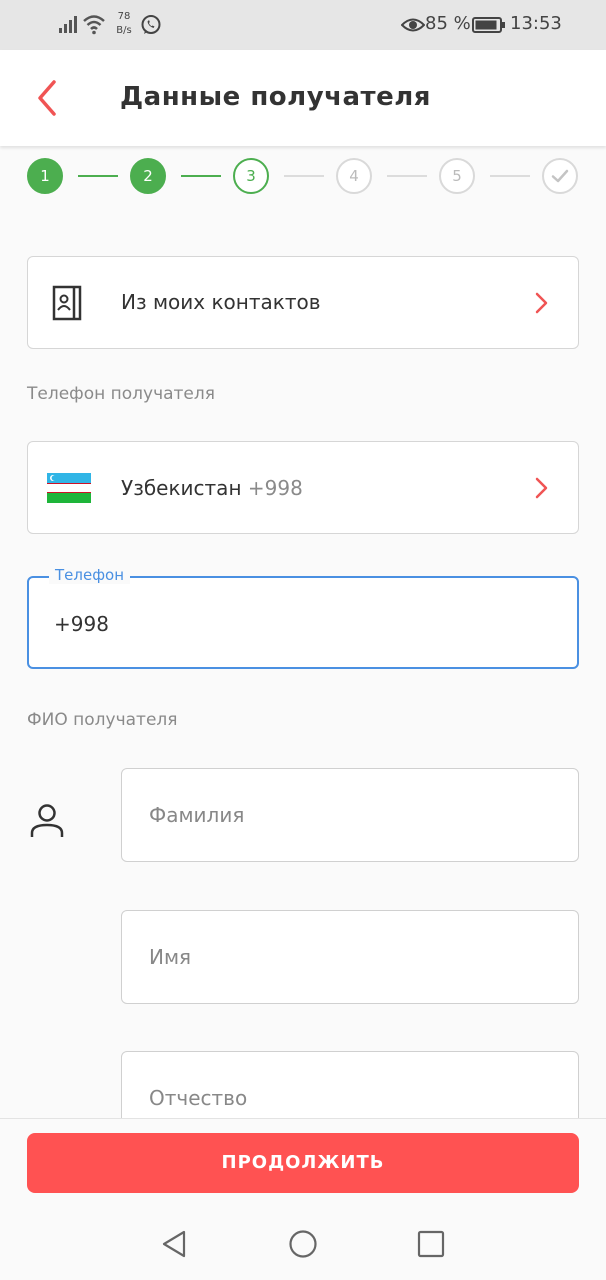 The height and width of the screenshot is (1280, 606). I want to click on phone-field-legend: Телефон, so click(90, 575).